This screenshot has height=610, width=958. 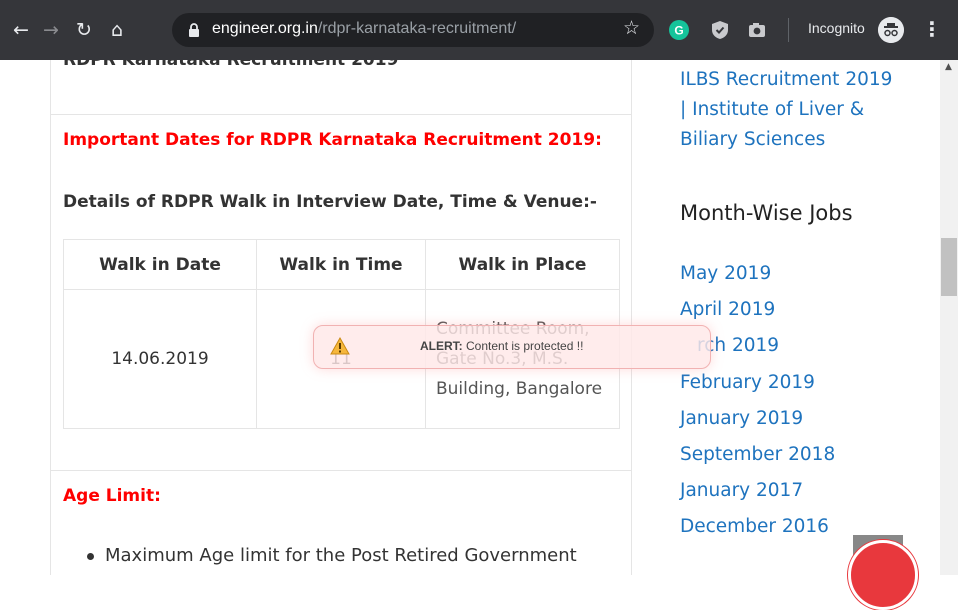 What do you see at coordinates (523, 346) in the screenshot?
I see `alert-body: Content is protected !!` at bounding box center [523, 346].